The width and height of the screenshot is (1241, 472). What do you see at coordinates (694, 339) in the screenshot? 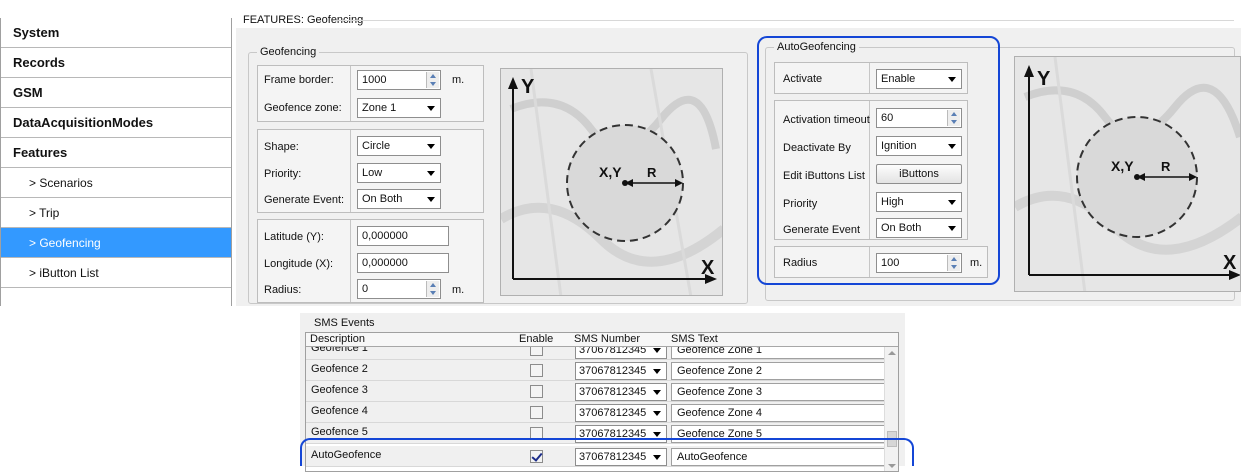
I see `column-header-sms-text: SMS Text` at bounding box center [694, 339].